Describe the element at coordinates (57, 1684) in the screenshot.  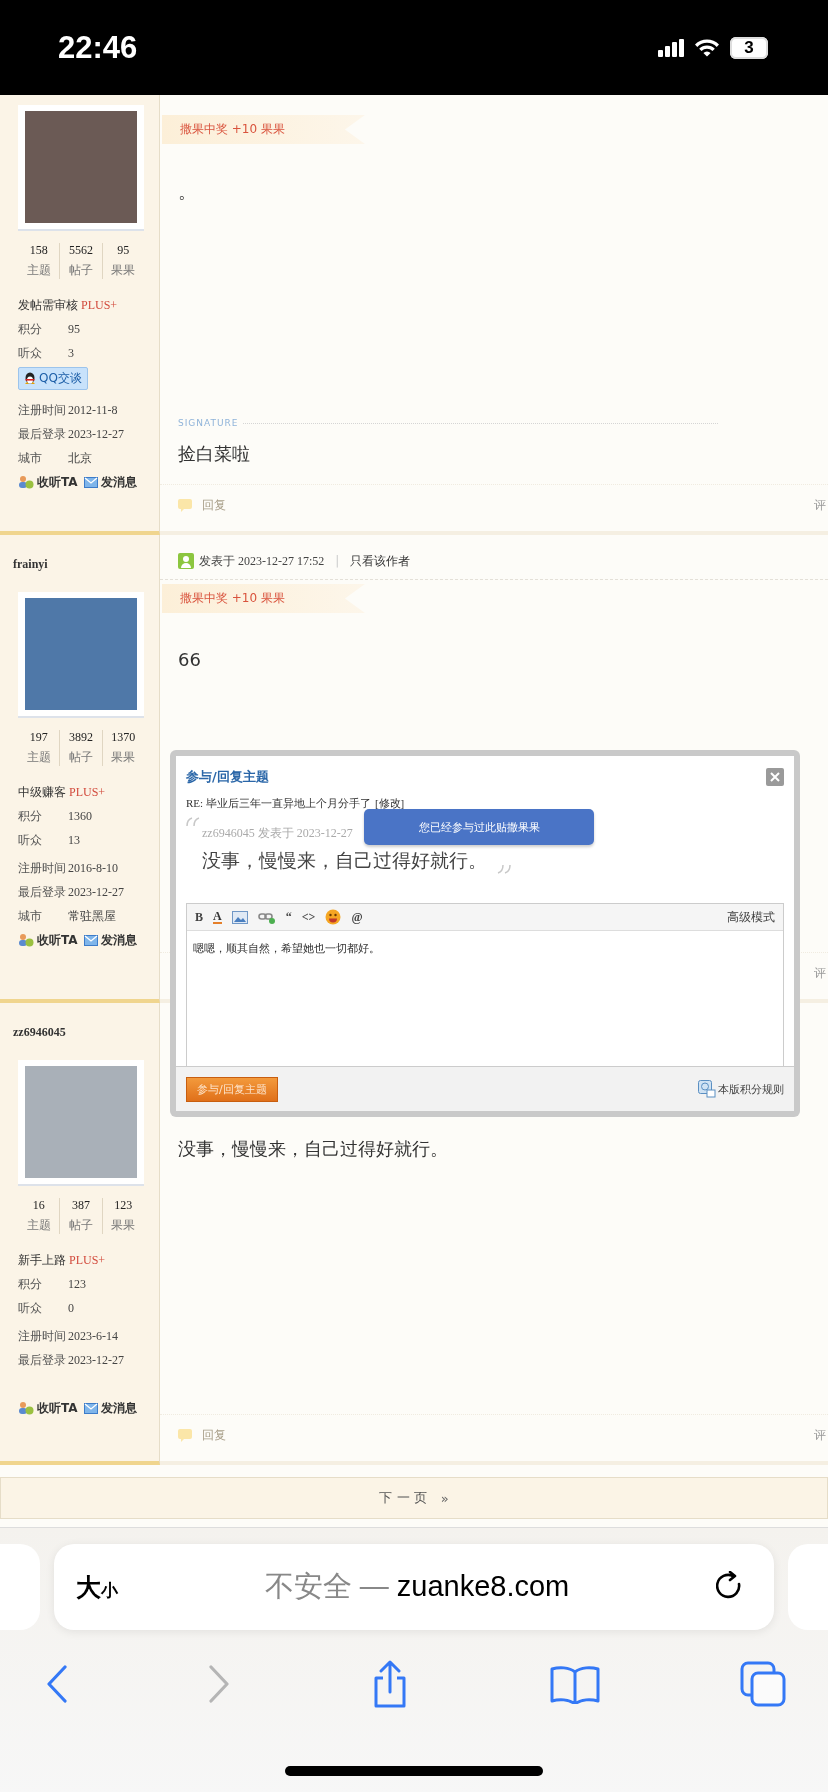
I see `back-icon` at that location.